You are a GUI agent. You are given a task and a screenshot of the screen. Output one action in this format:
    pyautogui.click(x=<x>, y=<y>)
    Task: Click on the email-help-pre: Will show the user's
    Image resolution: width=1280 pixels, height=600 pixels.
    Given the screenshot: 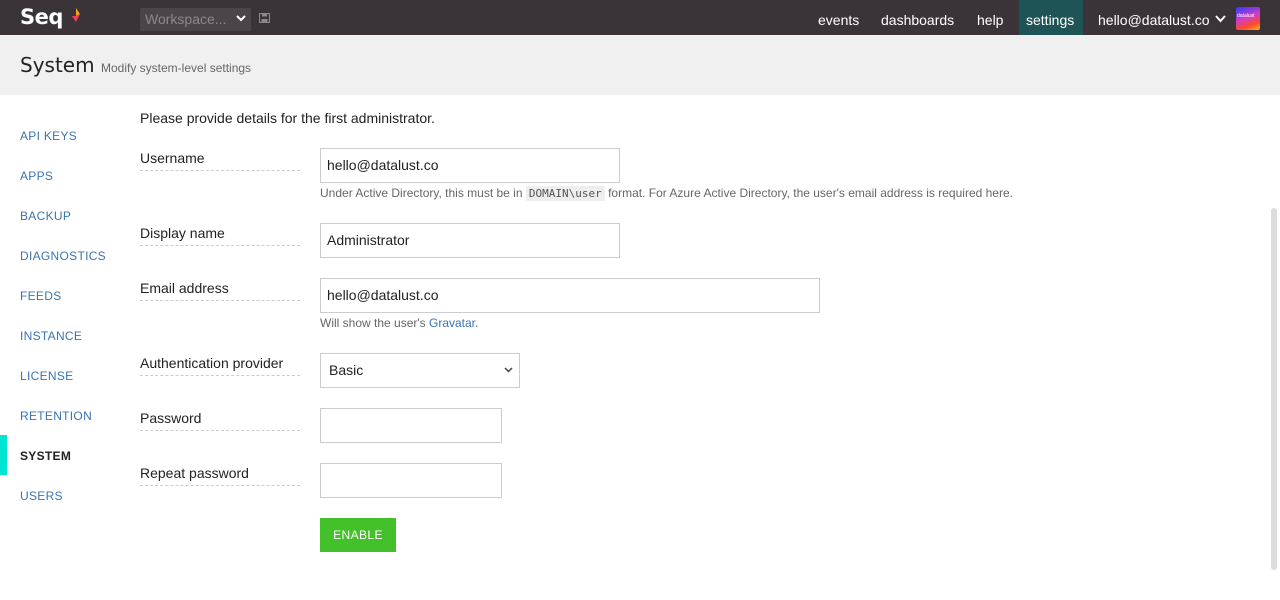 What is the action you would take?
    pyautogui.click(x=373, y=323)
    